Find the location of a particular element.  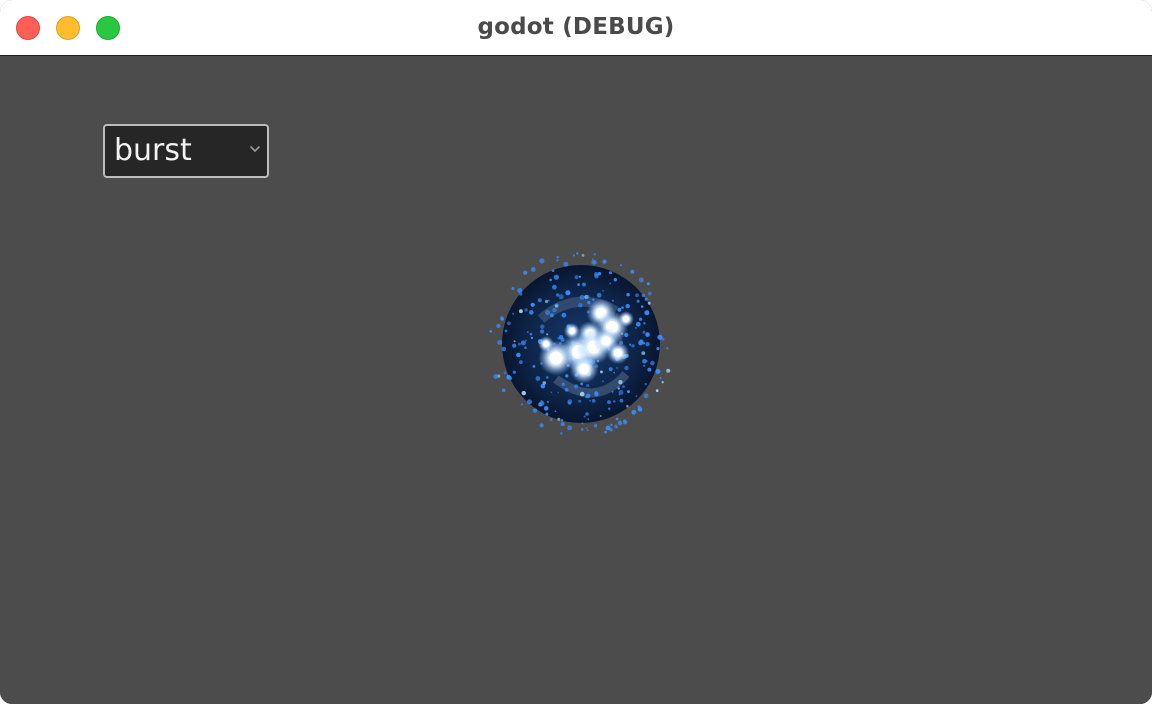

window-title: godot (DEBUG) is located at coordinates (576, 27).